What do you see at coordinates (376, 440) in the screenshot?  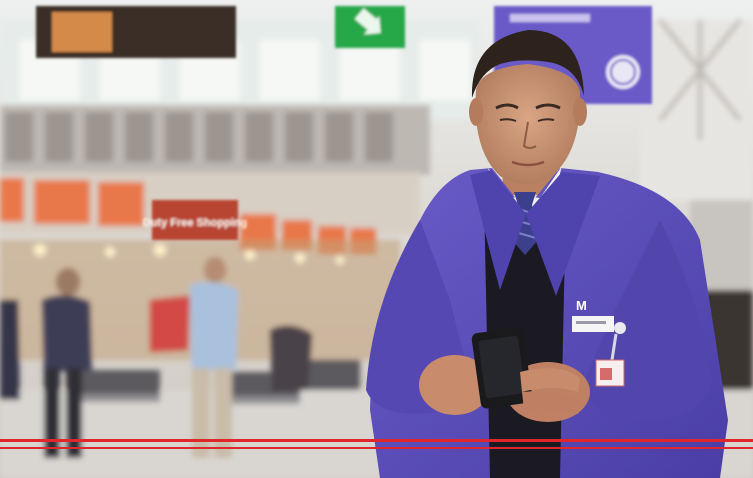 I see `red-accent-stripe-top` at bounding box center [376, 440].